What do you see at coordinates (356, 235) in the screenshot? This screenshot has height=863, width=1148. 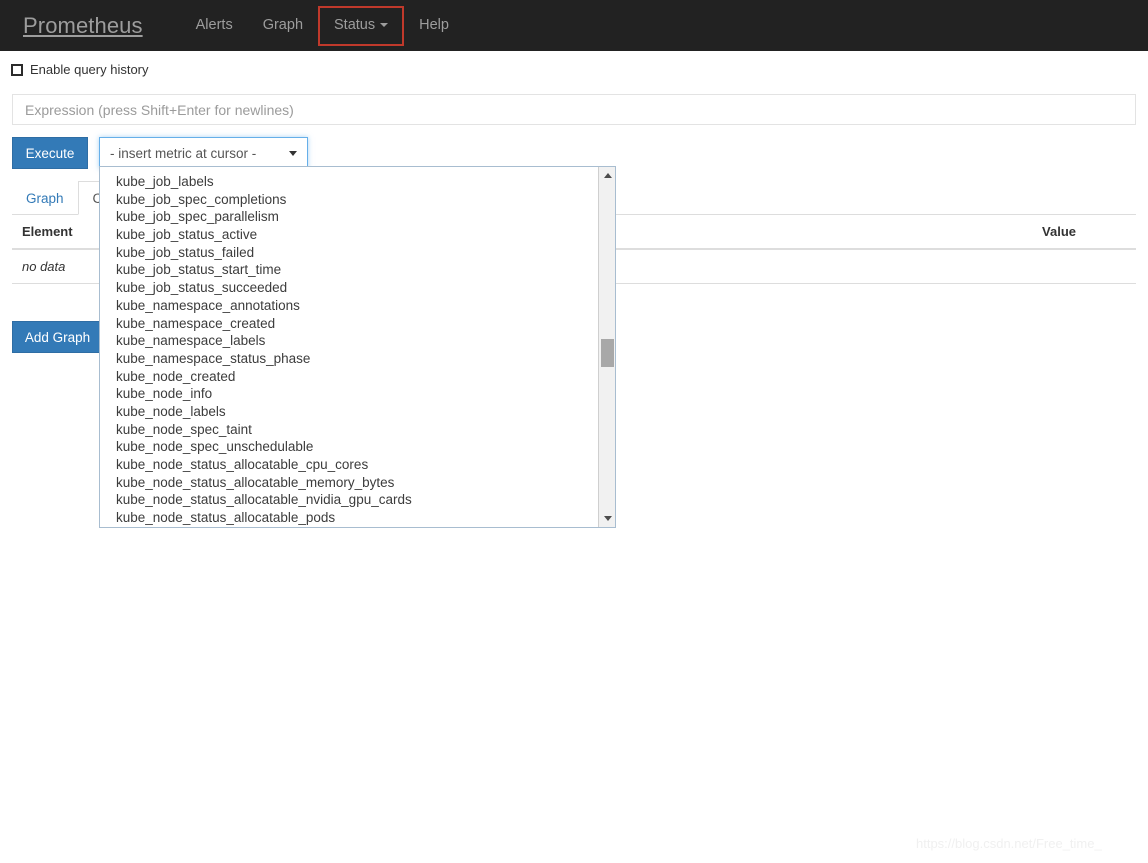 I see `metric-option: kube_job_status_active` at bounding box center [356, 235].